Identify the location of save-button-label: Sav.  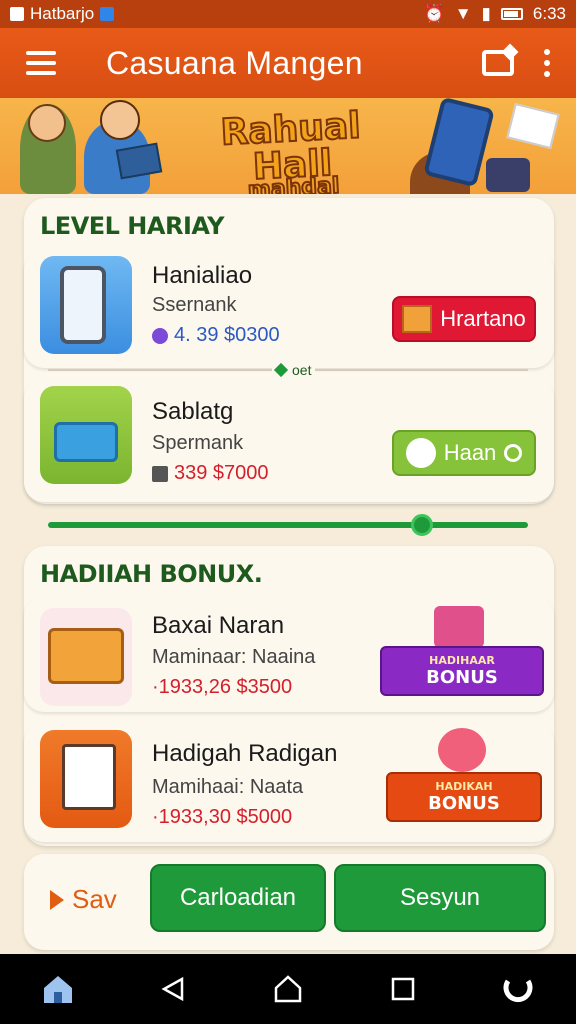
(94, 899).